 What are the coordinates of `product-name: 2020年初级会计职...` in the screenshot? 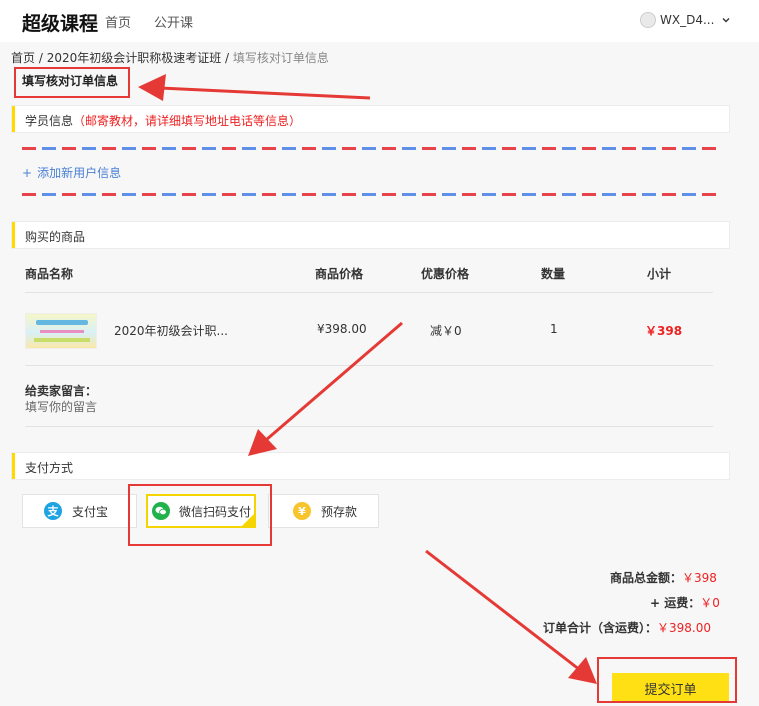 It's located at (171, 330).